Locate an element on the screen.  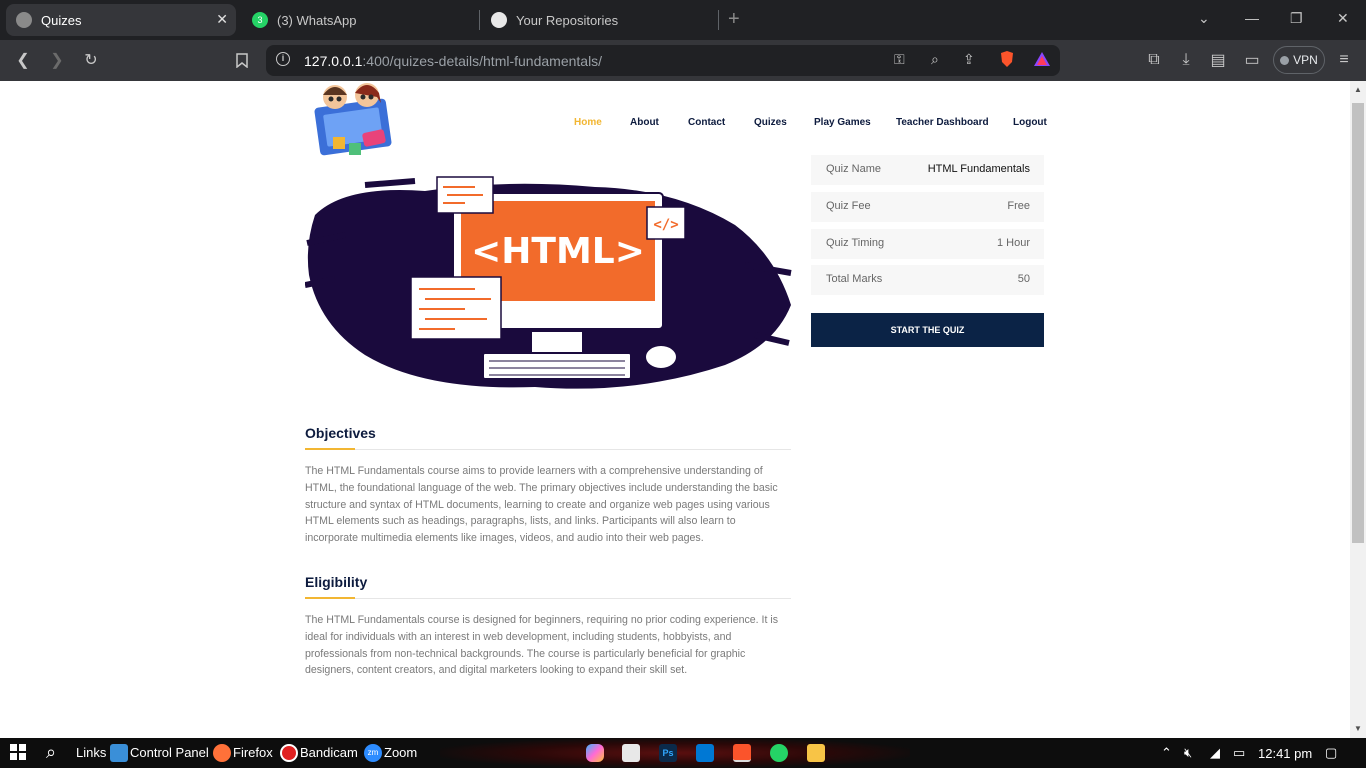
tab-quizes: Quizes ✕ is located at coordinates (121, 20).